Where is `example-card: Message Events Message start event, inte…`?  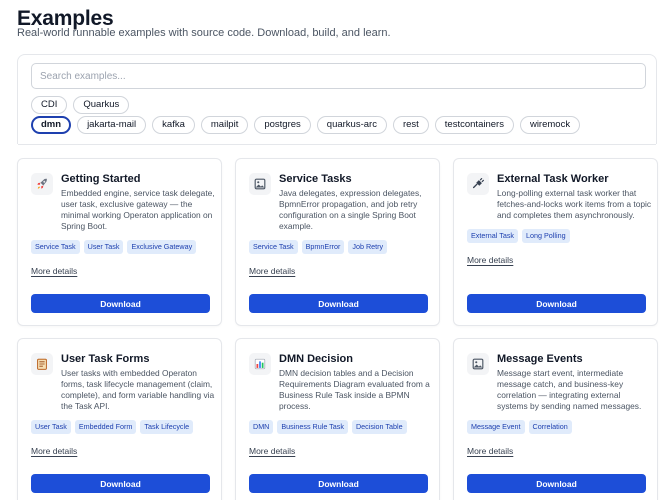 example-card: Message Events Message start event, inte… is located at coordinates (555, 419).